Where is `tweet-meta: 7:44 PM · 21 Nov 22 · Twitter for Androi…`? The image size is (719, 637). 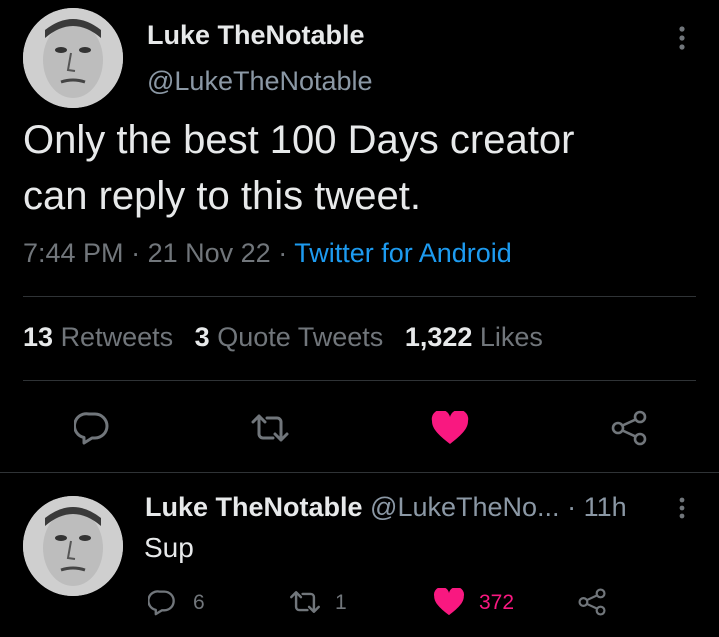
tweet-meta: 7:44 PM · 21 Nov 22 · Twitter for Androi… is located at coordinates (267, 253).